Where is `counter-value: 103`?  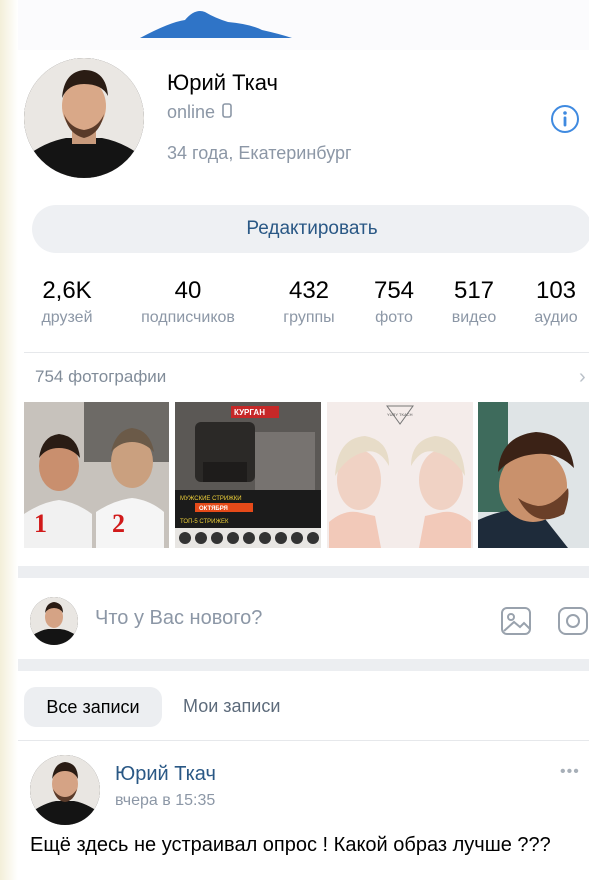 counter-value: 103 is located at coordinates (556, 290).